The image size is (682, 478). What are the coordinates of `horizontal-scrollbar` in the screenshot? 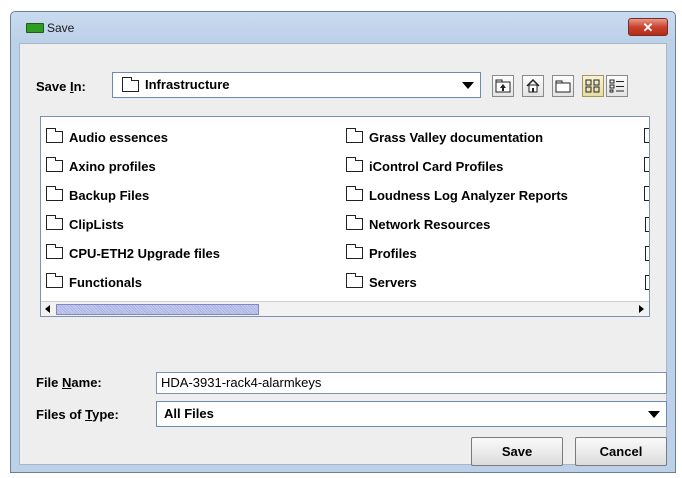 It's located at (345, 308).